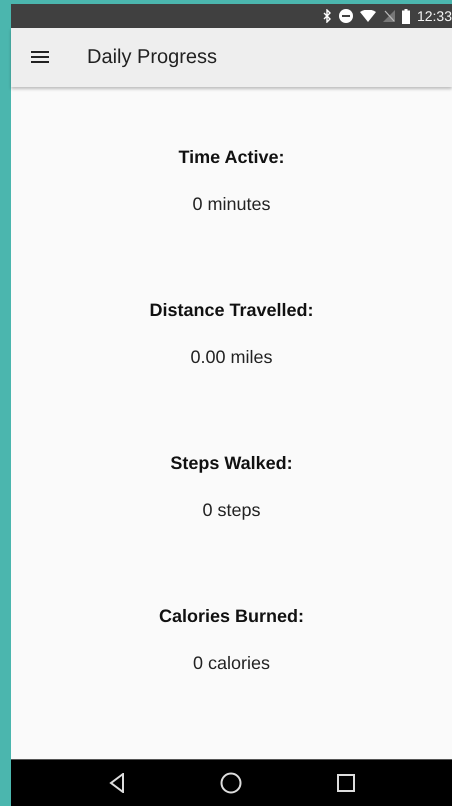 The height and width of the screenshot is (806, 452). Describe the element at coordinates (406, 16) in the screenshot. I see `battery-icon` at that location.